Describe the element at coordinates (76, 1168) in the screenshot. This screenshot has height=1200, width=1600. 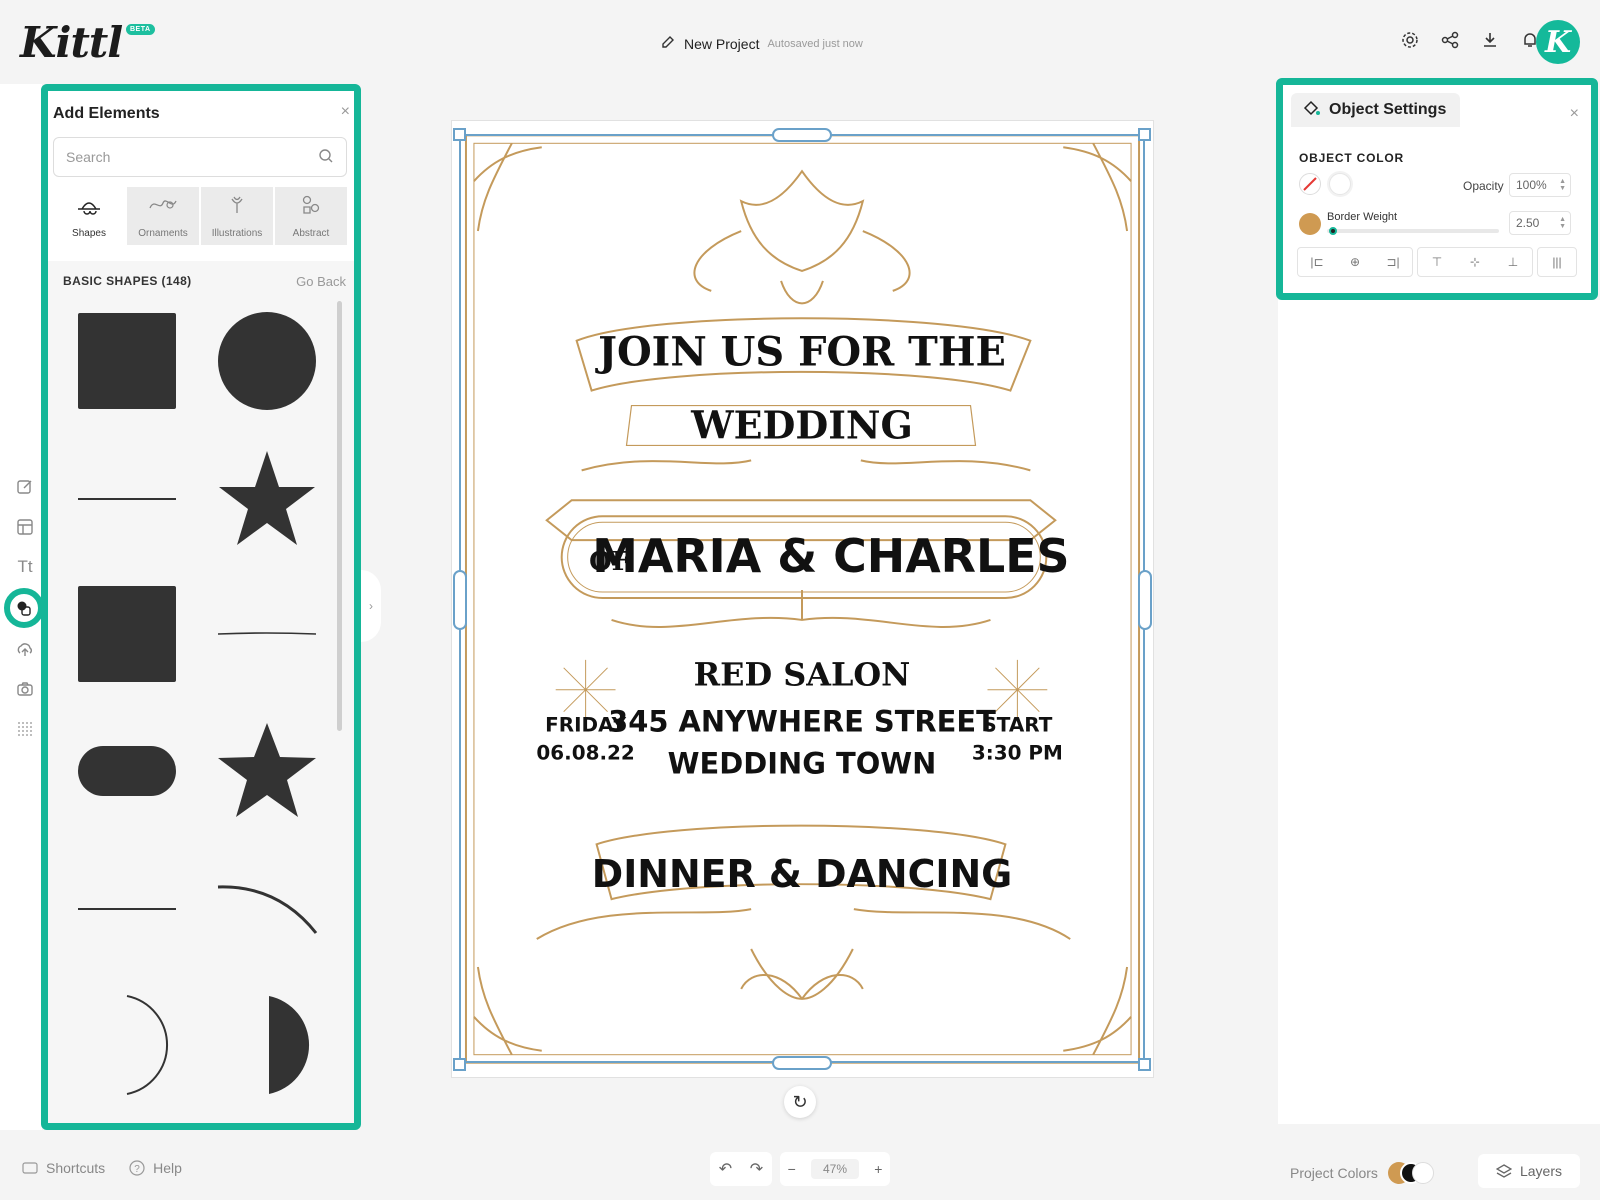
I see `shortcuts-label: Shortcuts` at that location.